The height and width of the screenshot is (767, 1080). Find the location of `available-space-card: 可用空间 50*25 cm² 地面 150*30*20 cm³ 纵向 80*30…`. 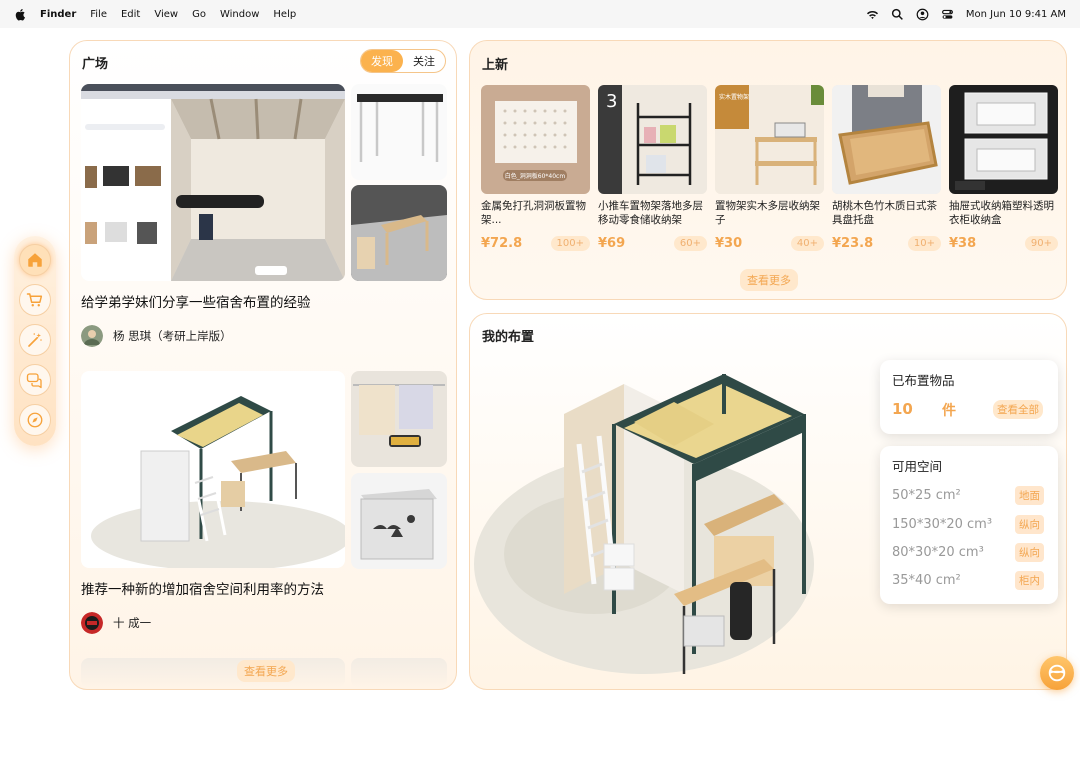

available-space-card: 可用空间 50*25 cm² 地面 150*30*20 cm³ 纵向 80*30… is located at coordinates (969, 525).